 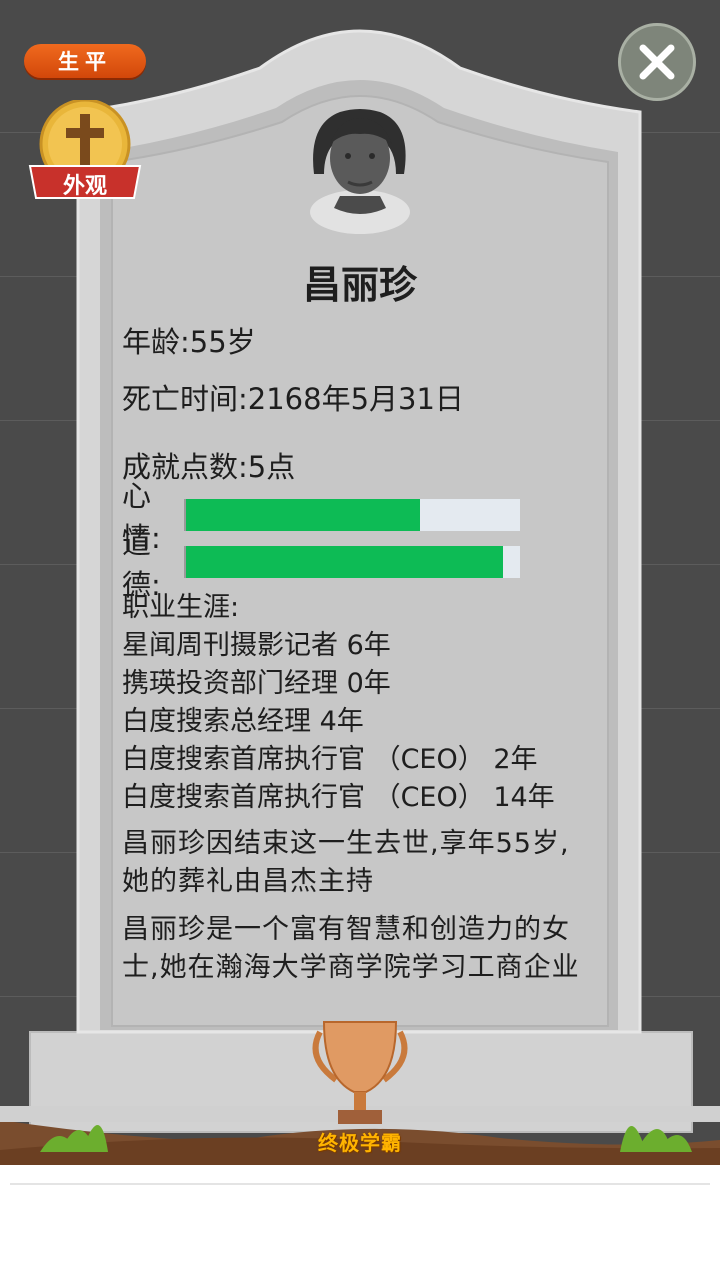 I want to click on career-item: 白度搜索总经理 4年, so click(x=243, y=721).